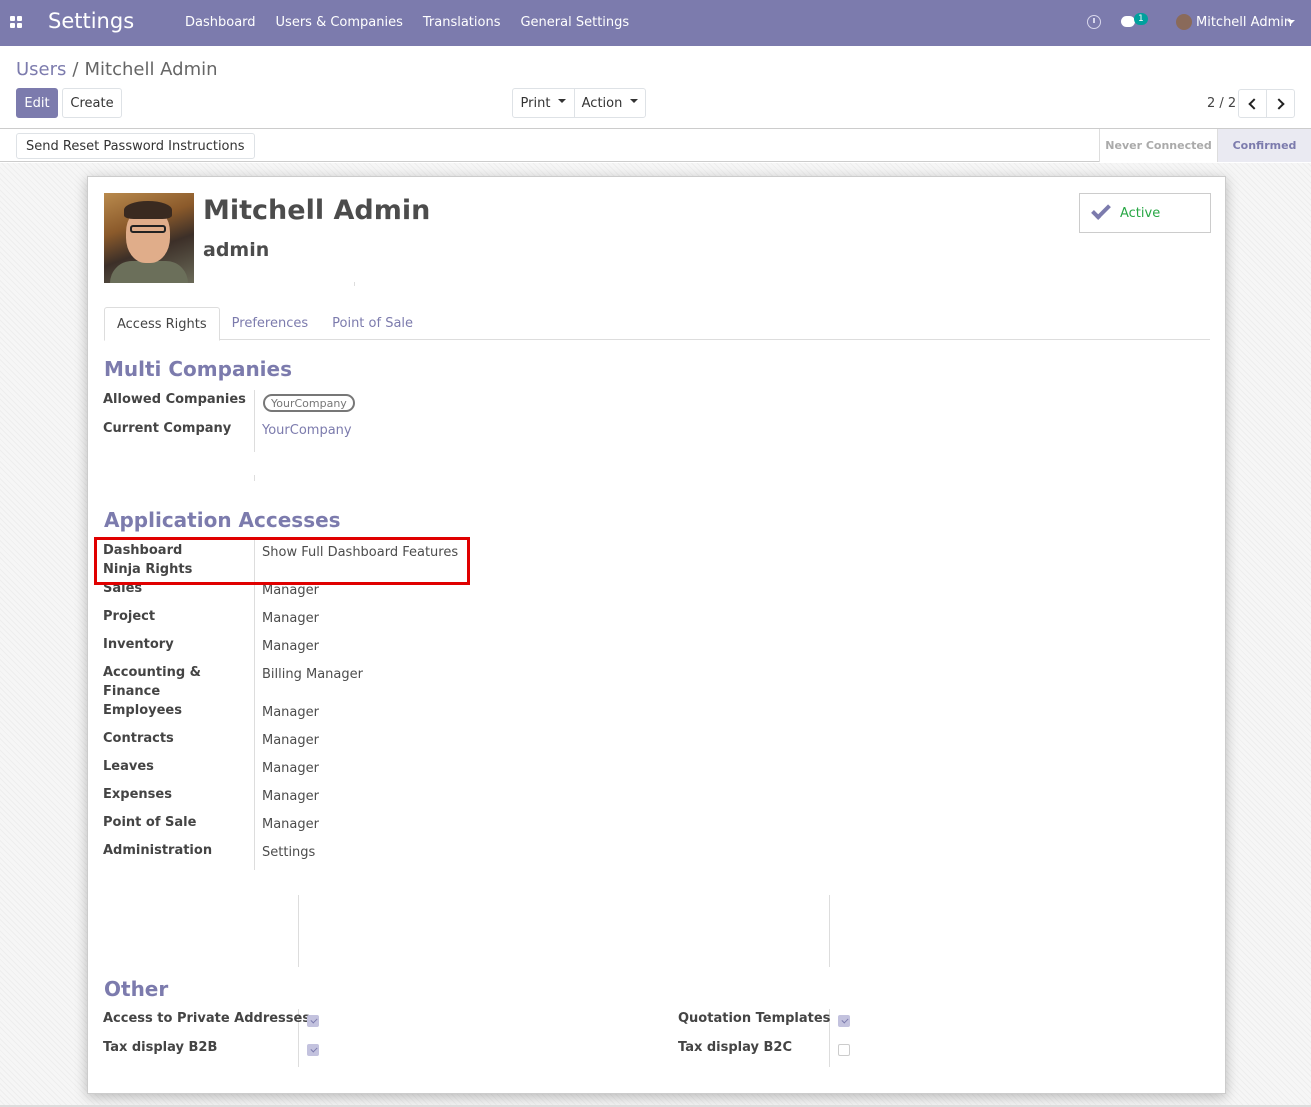  Describe the element at coordinates (41, 69) in the screenshot. I see `breadcrumb-users-link: Users` at that location.